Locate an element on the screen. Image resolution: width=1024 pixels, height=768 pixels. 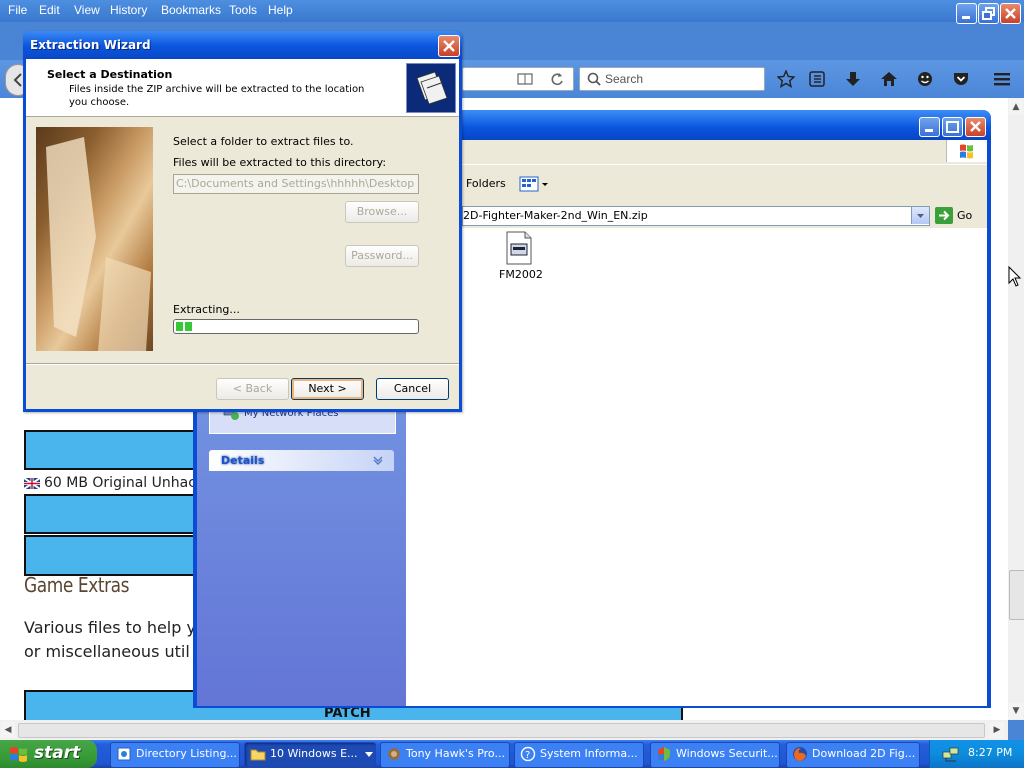
pocket-icon is located at coordinates (961, 79).